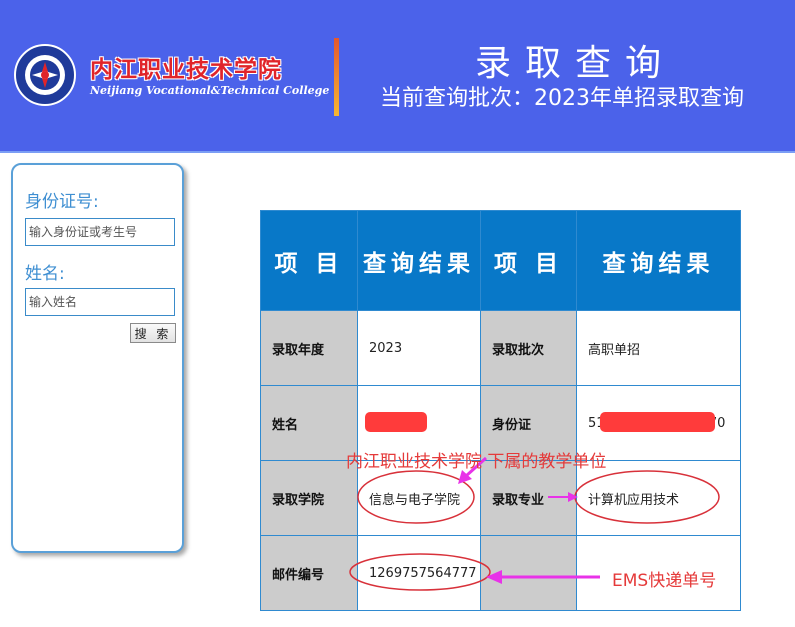 The image size is (795, 627). What do you see at coordinates (45, 75) in the screenshot?
I see `college-logo-icon` at bounding box center [45, 75].